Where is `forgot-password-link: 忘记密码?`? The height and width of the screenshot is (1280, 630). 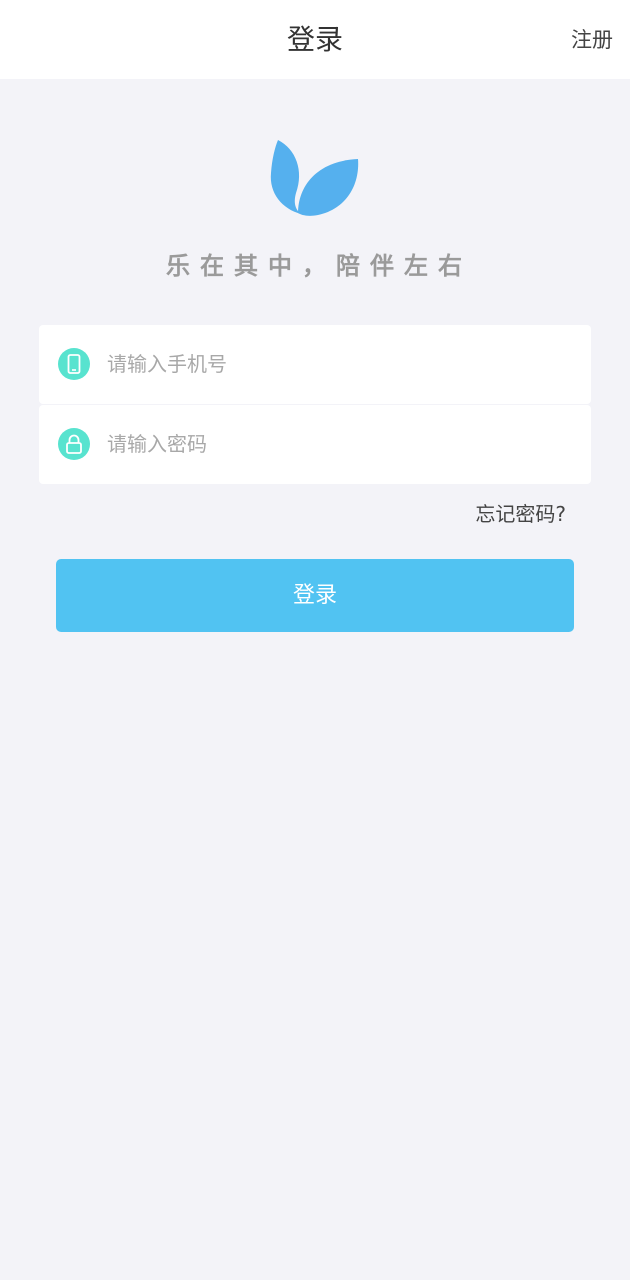 forgot-password-link: 忘记密码? is located at coordinates (520, 514).